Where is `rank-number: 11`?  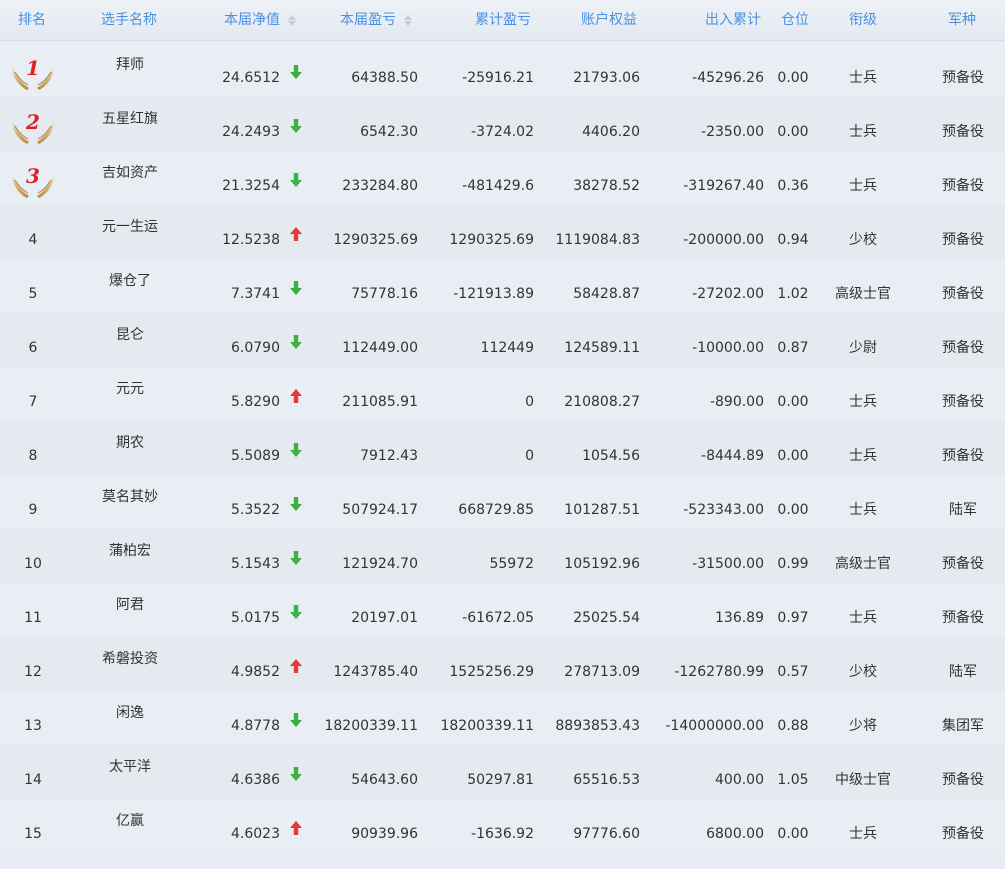
rank-number: 11 is located at coordinates (33, 618).